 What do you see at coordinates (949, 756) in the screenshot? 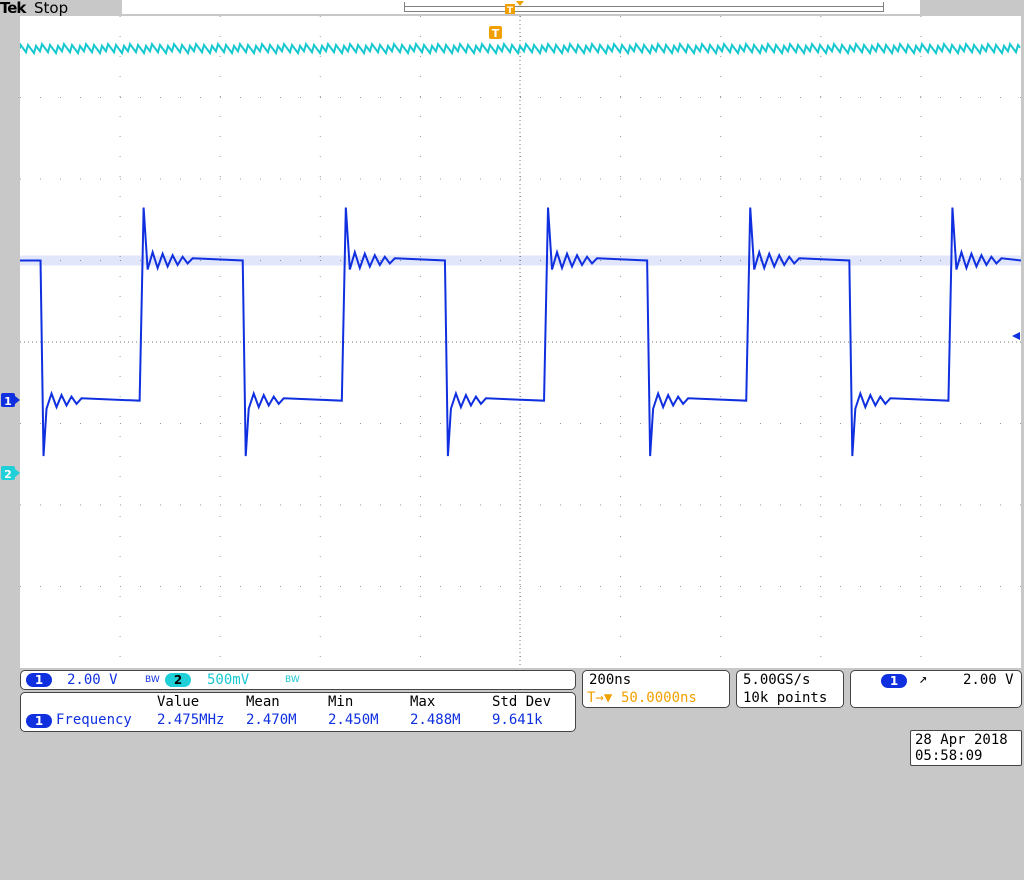
I see `time-display: 05:58:09` at bounding box center [949, 756].